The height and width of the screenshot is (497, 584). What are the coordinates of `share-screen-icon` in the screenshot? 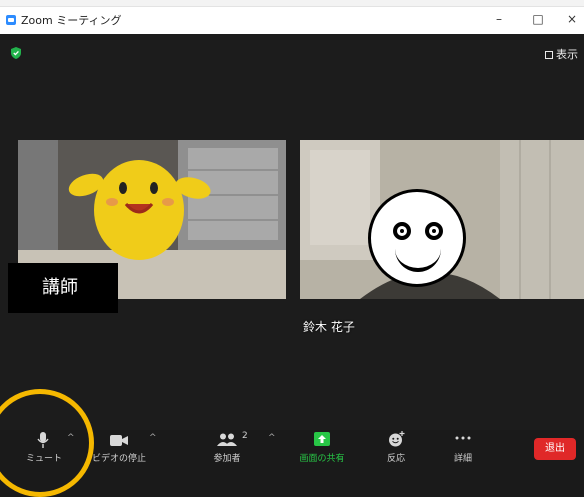 It's located at (322, 439).